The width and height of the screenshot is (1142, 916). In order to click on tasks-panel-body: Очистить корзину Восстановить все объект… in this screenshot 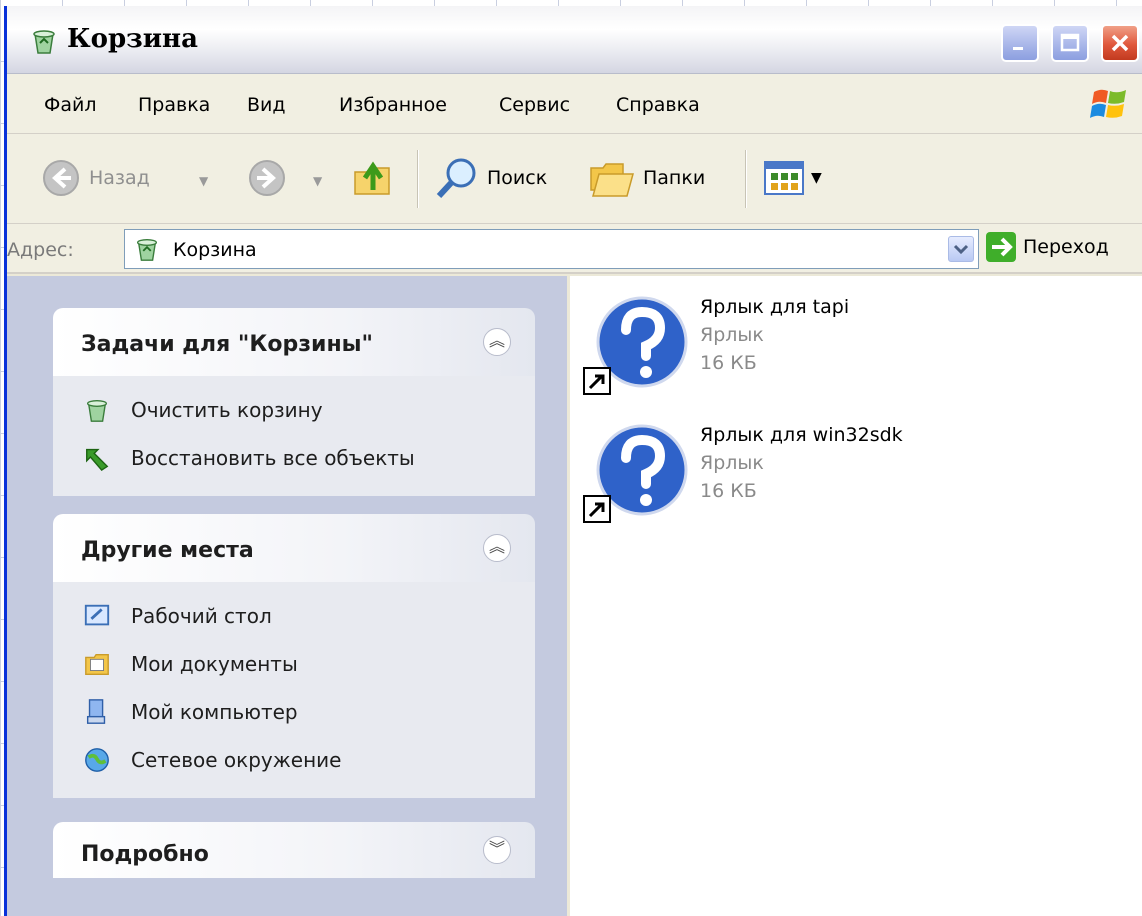, I will do `click(294, 436)`.